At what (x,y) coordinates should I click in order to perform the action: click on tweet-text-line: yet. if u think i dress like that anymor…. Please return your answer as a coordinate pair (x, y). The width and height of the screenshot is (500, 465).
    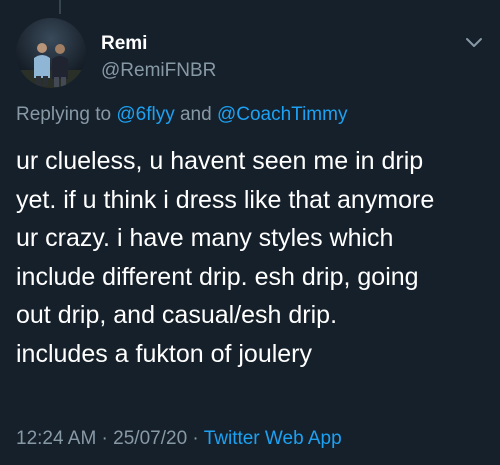
    Looking at the image, I should click on (225, 199).